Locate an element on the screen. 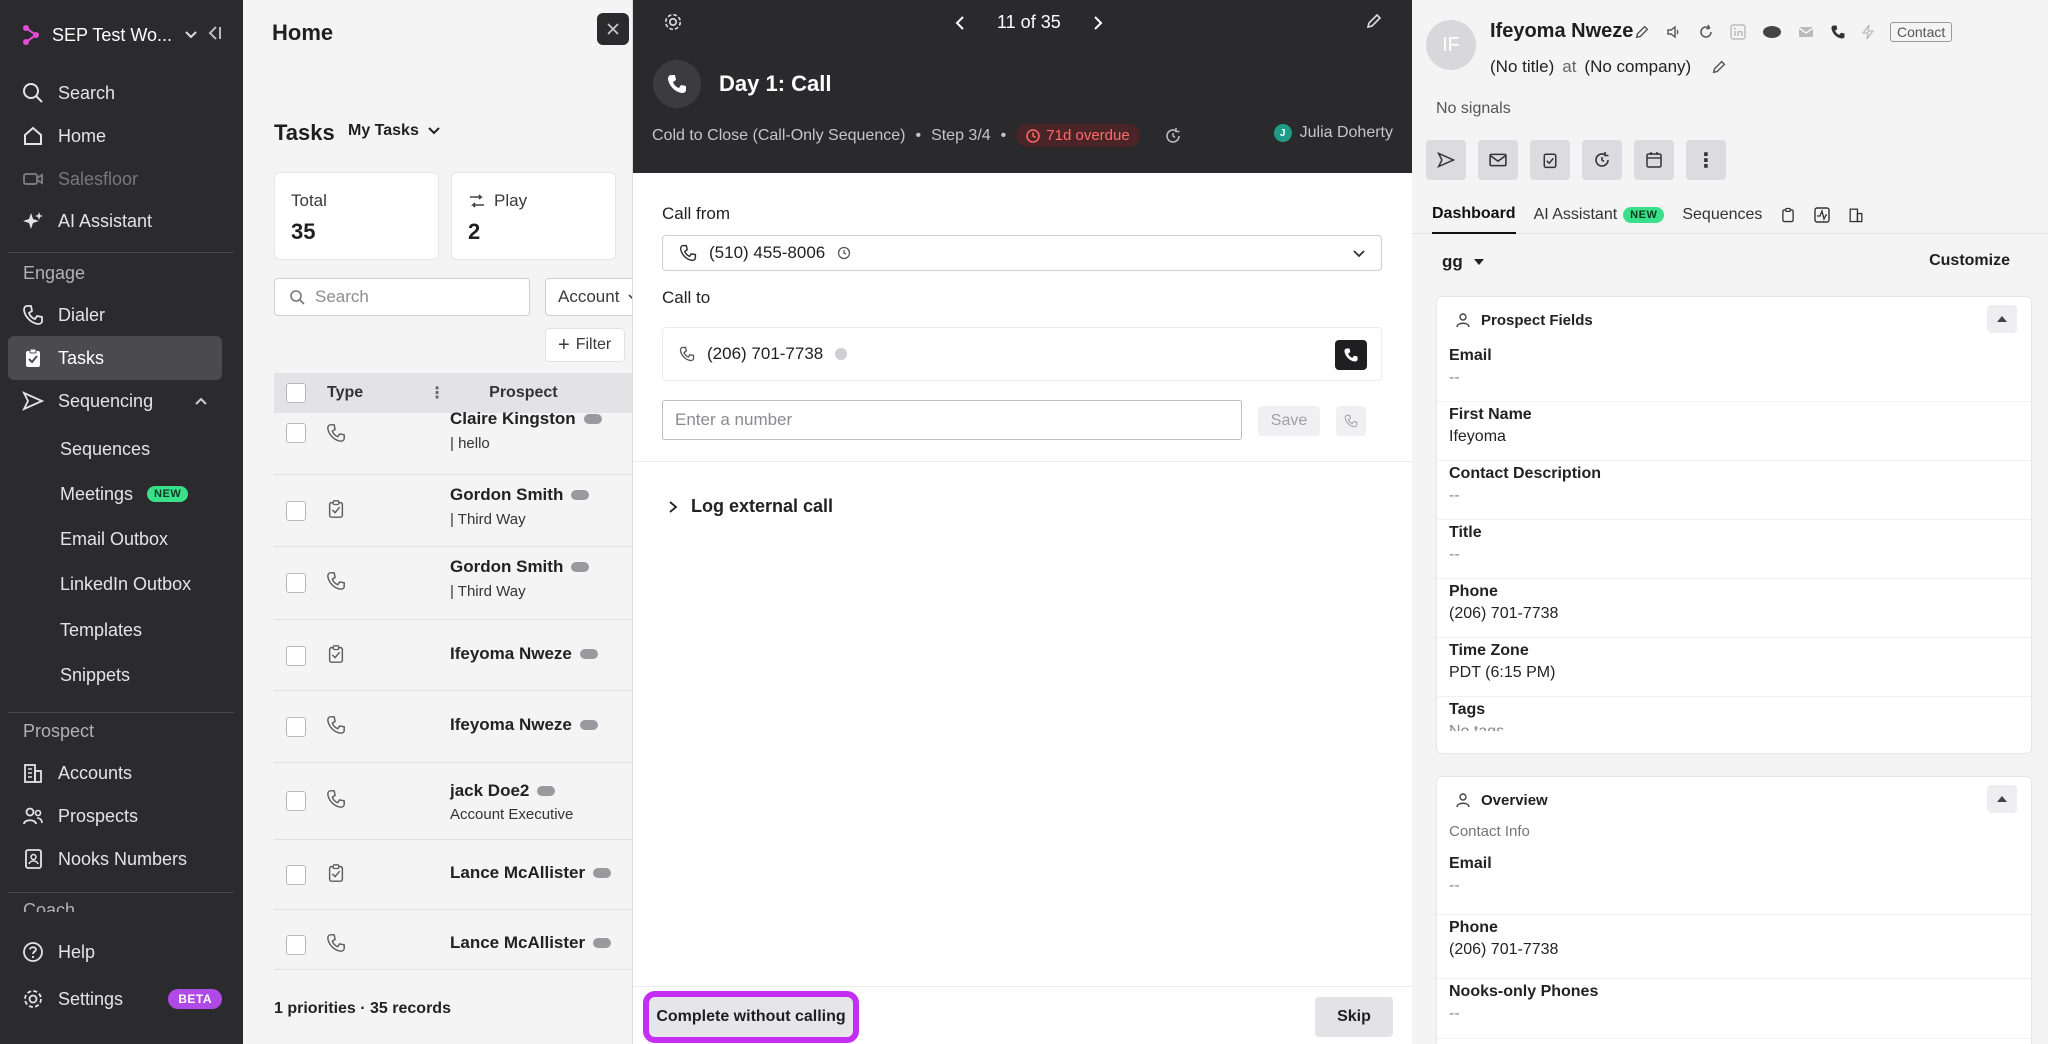  owner-avatar: J is located at coordinates (1282, 133).